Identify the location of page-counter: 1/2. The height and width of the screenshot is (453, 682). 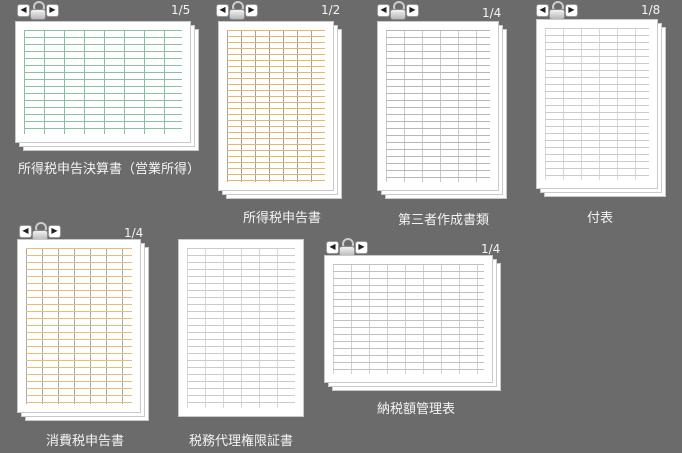
(331, 10).